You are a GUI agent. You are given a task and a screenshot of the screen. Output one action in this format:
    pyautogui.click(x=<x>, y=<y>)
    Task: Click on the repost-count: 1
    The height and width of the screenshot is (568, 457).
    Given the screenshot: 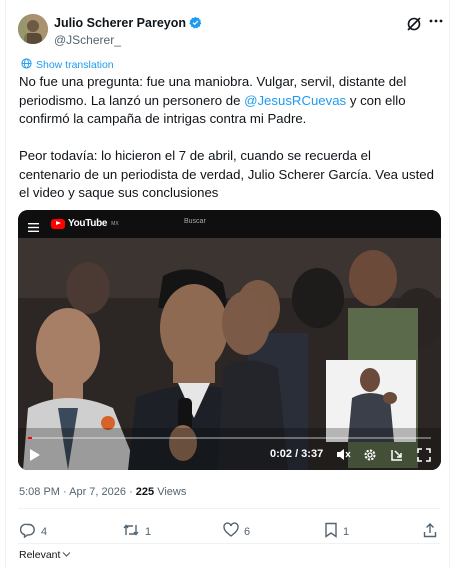 What is the action you would take?
    pyautogui.click(x=148, y=531)
    